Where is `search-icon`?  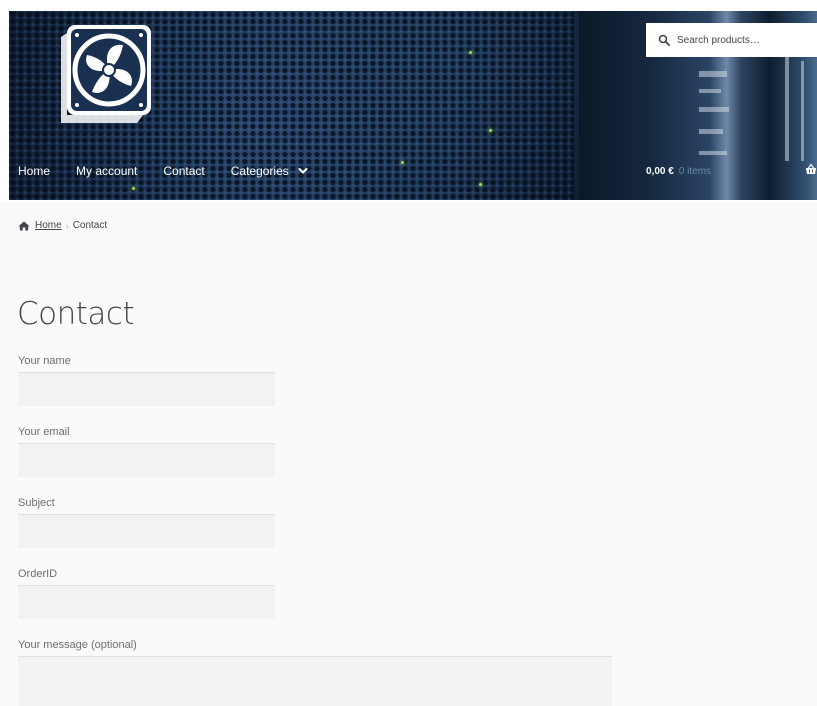 search-icon is located at coordinates (664, 40).